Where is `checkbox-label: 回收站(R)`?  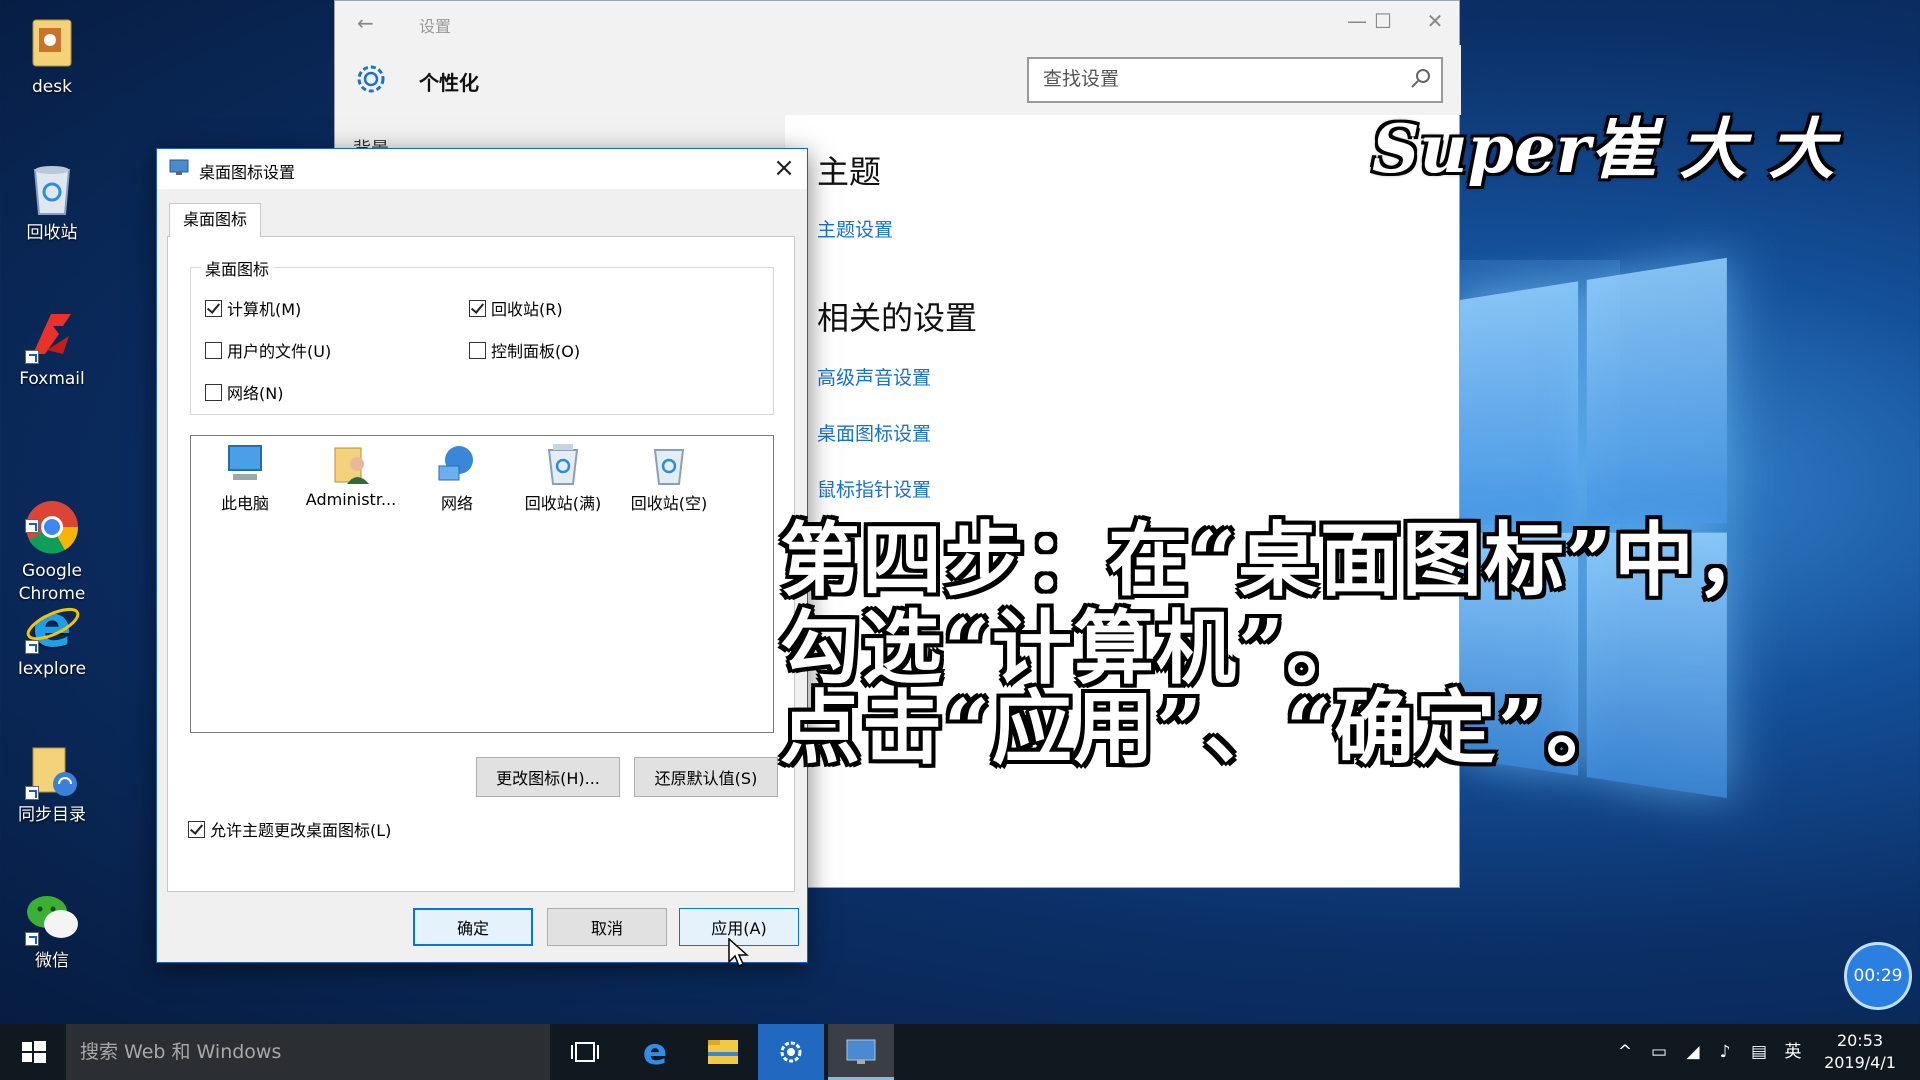 checkbox-label: 回收站(R) is located at coordinates (527, 309).